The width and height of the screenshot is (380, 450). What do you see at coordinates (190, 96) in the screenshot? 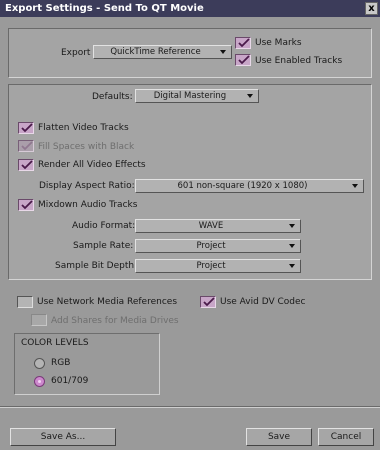
I see `defaults-value: Digital Mastering` at bounding box center [190, 96].